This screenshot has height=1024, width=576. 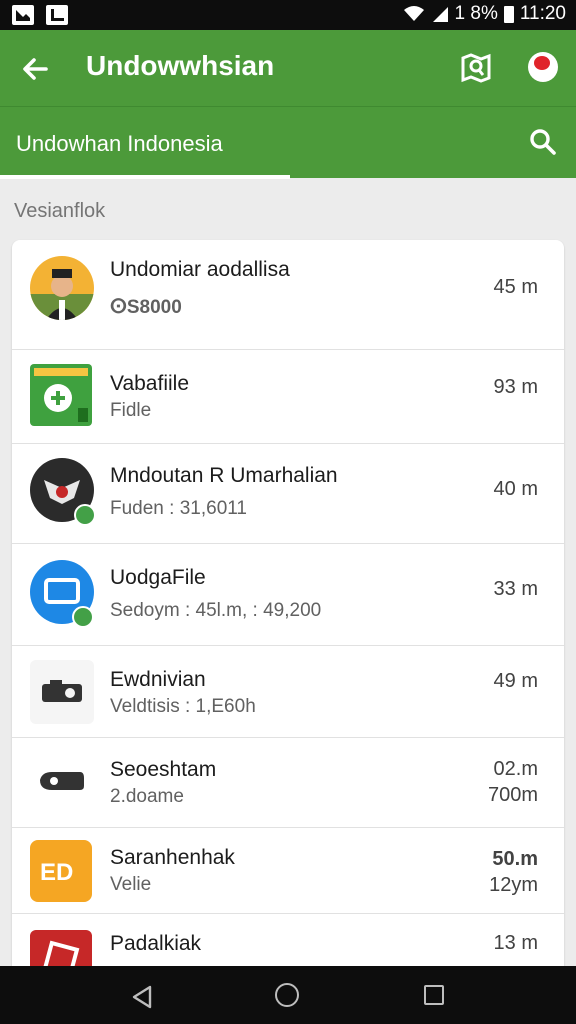 I want to click on status-indicators: 1 8% 11:20, so click(x=484, y=14).